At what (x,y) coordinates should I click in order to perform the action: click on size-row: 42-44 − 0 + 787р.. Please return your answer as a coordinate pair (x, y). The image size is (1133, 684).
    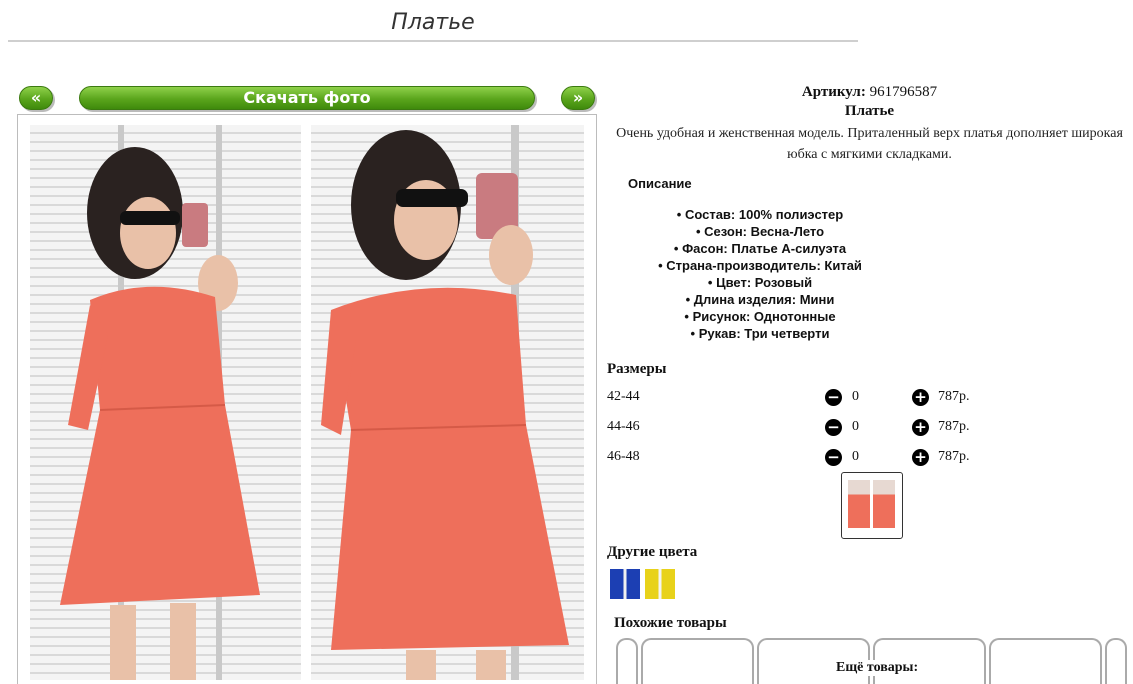
    Looking at the image, I should click on (817, 399).